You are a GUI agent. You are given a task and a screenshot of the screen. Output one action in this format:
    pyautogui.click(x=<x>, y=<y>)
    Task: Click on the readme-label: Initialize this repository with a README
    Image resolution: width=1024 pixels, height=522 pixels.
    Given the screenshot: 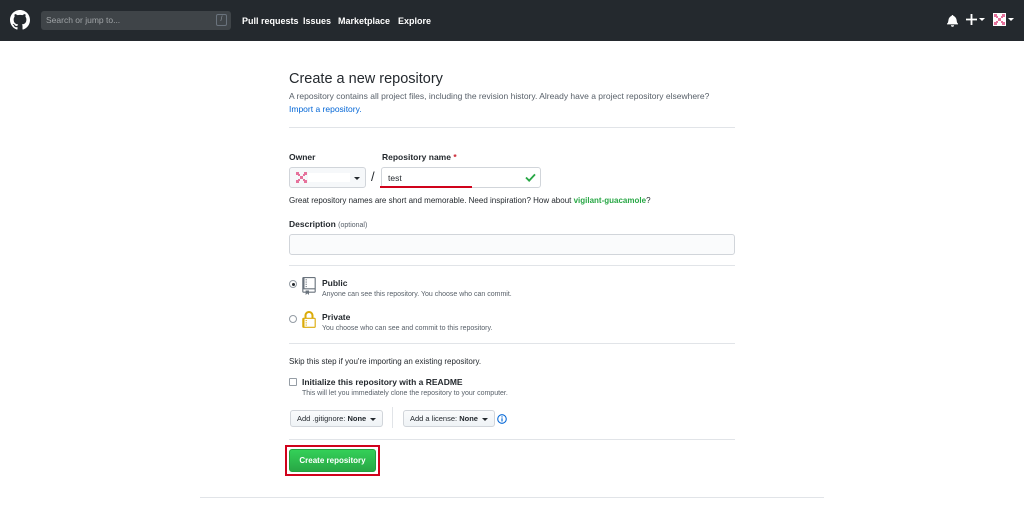 What is the action you would take?
    pyautogui.click(x=382, y=382)
    